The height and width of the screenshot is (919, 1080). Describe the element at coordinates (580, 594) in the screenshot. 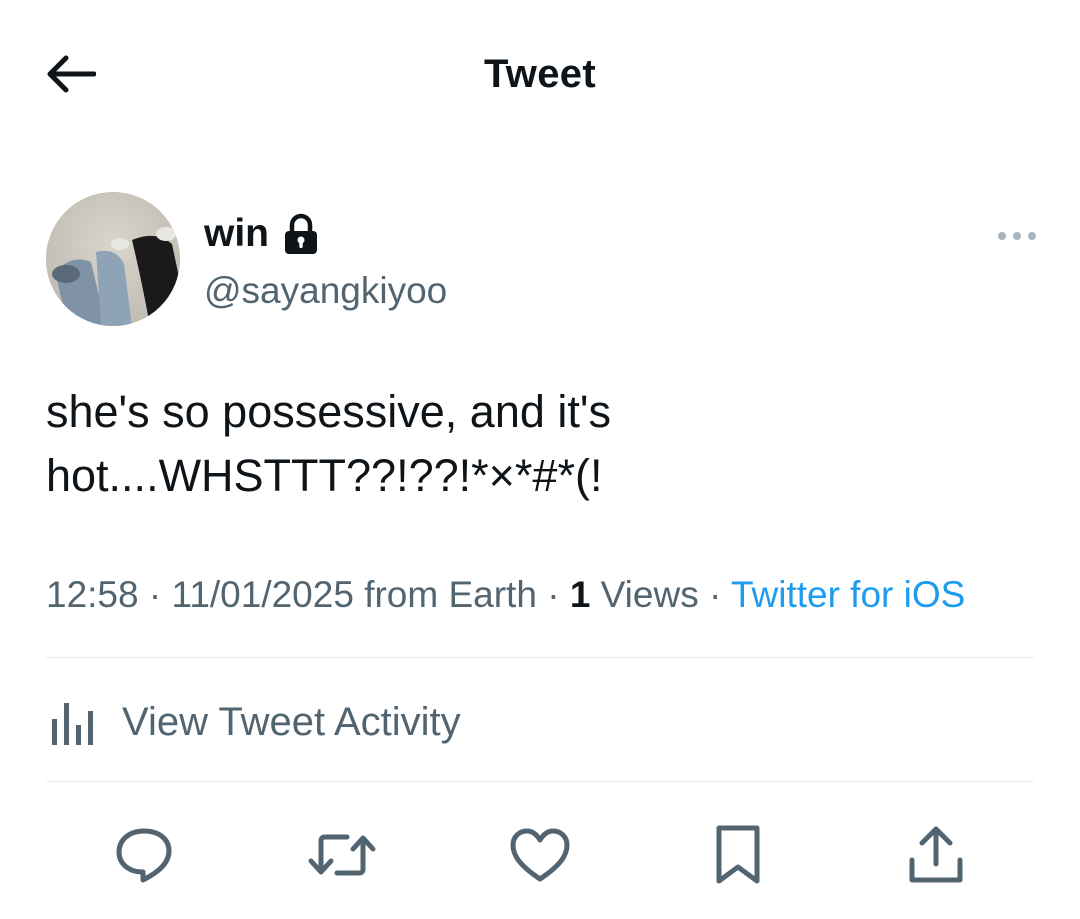

I see `views-count: 1` at that location.